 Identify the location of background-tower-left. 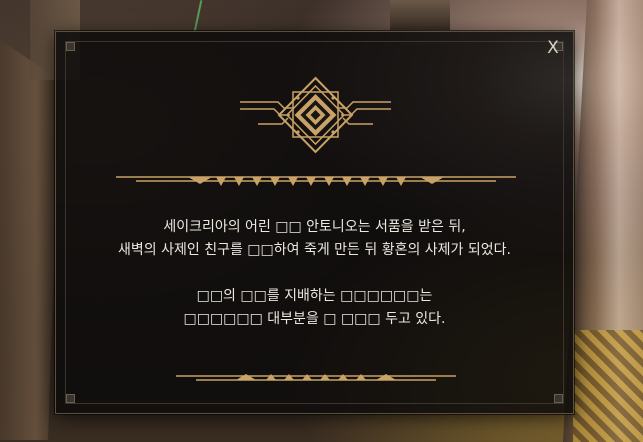
(30, 240).